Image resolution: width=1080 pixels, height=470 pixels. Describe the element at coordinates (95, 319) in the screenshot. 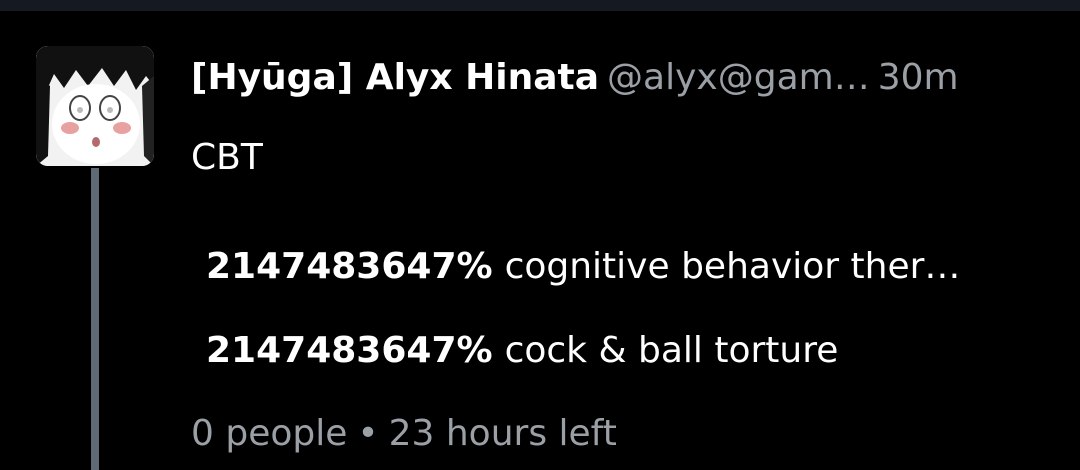

I see `thread-line` at that location.